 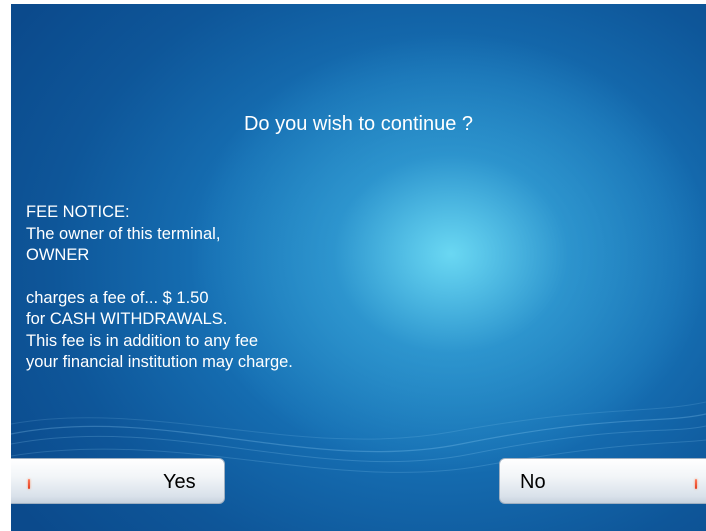 What do you see at coordinates (127, 319) in the screenshot?
I see `transaction-type-line: for CASH WITHDRAWALS.` at bounding box center [127, 319].